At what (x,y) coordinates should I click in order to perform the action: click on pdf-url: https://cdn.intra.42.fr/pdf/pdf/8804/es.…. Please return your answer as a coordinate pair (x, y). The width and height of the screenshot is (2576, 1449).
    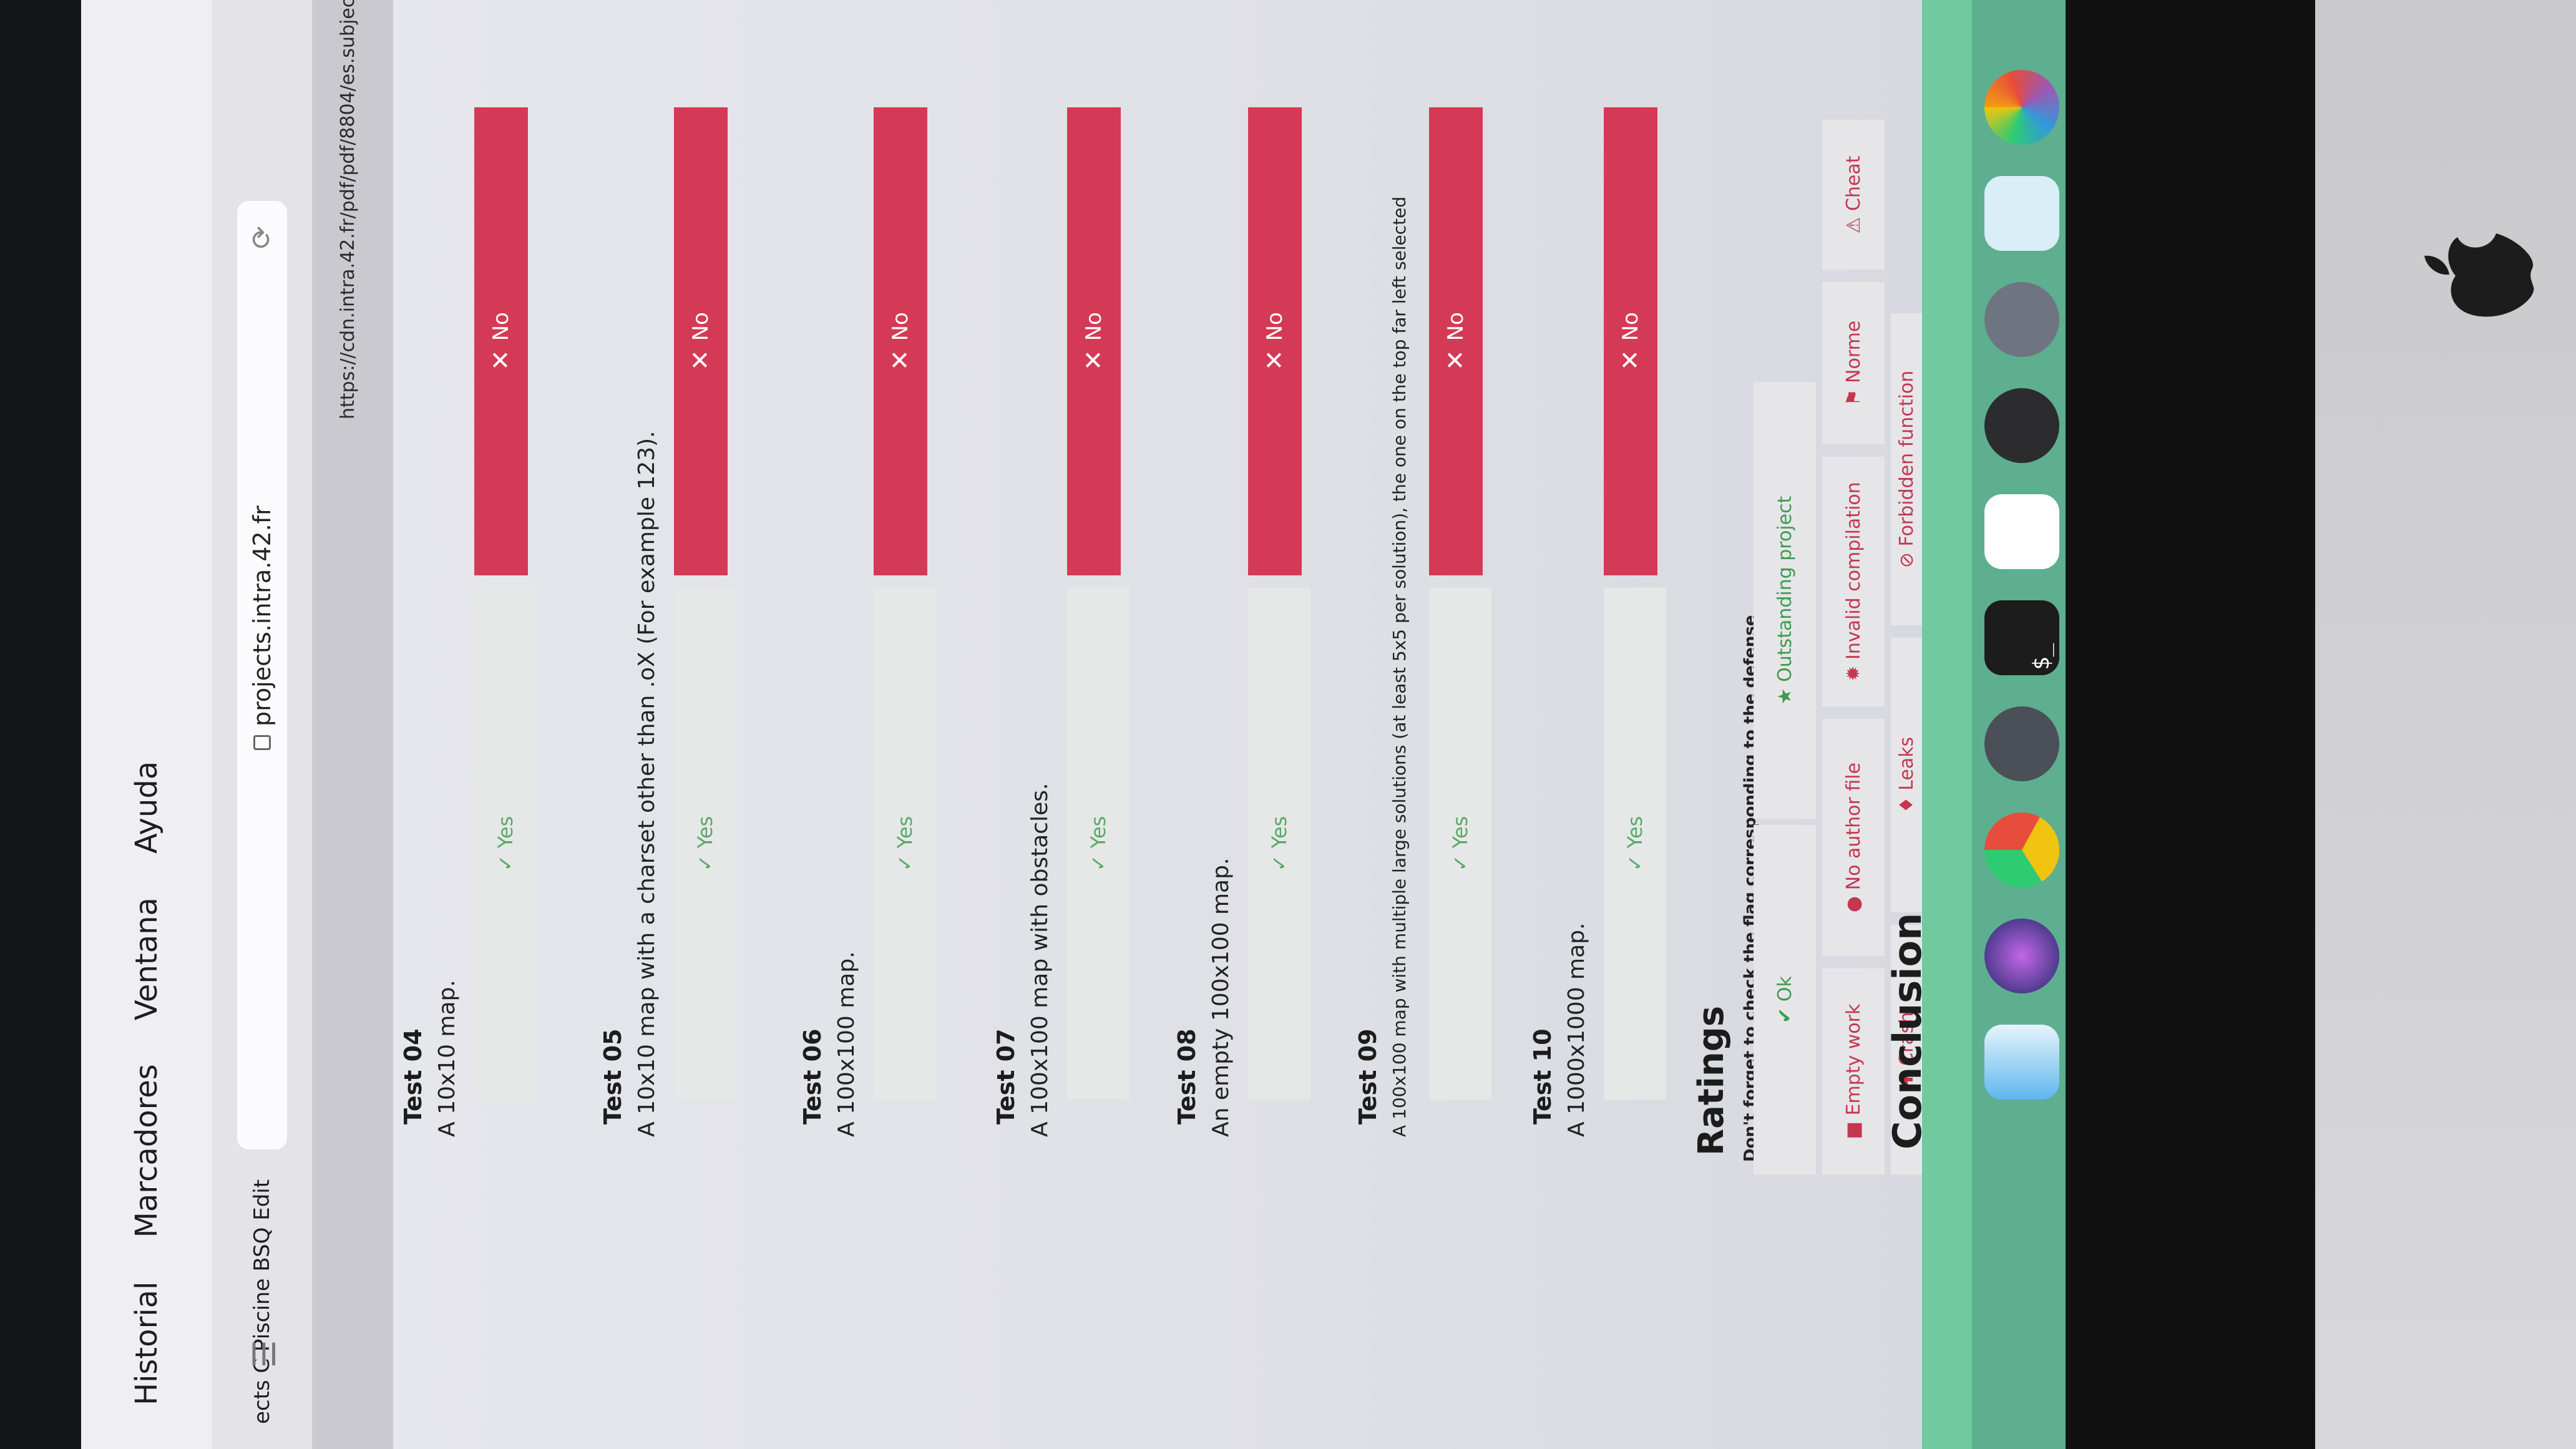
    Looking at the image, I should click on (348, 209).